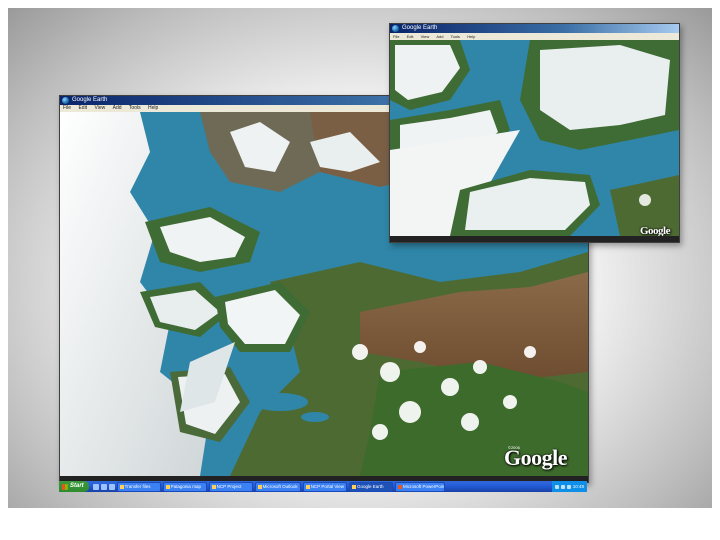  I want to click on task-label: Microsoft Outlook, so click(280, 486).